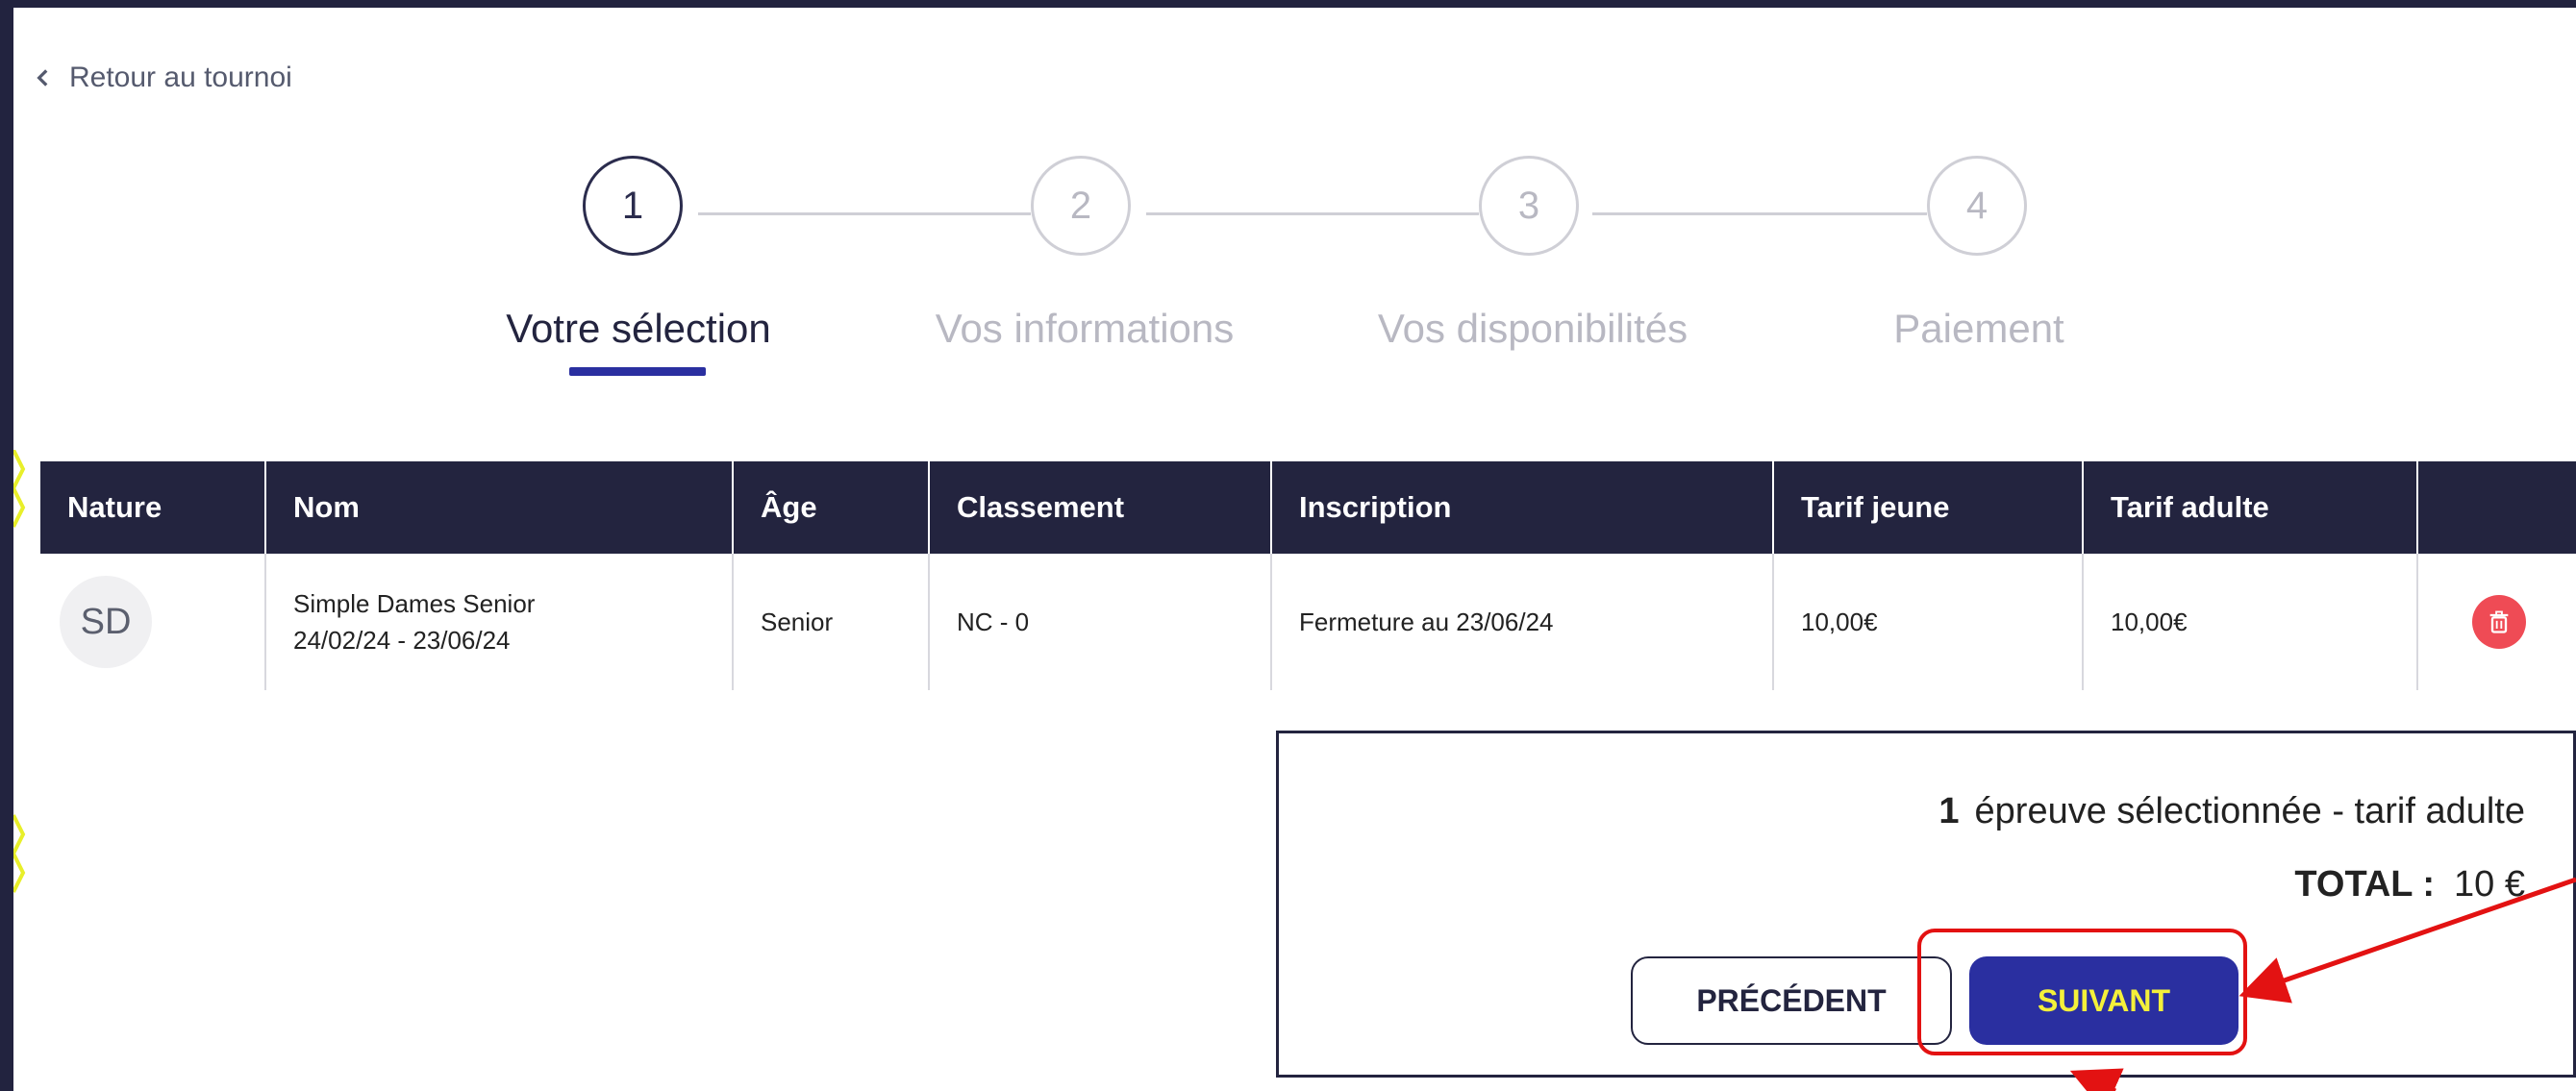  I want to click on delete-button, so click(2499, 622).